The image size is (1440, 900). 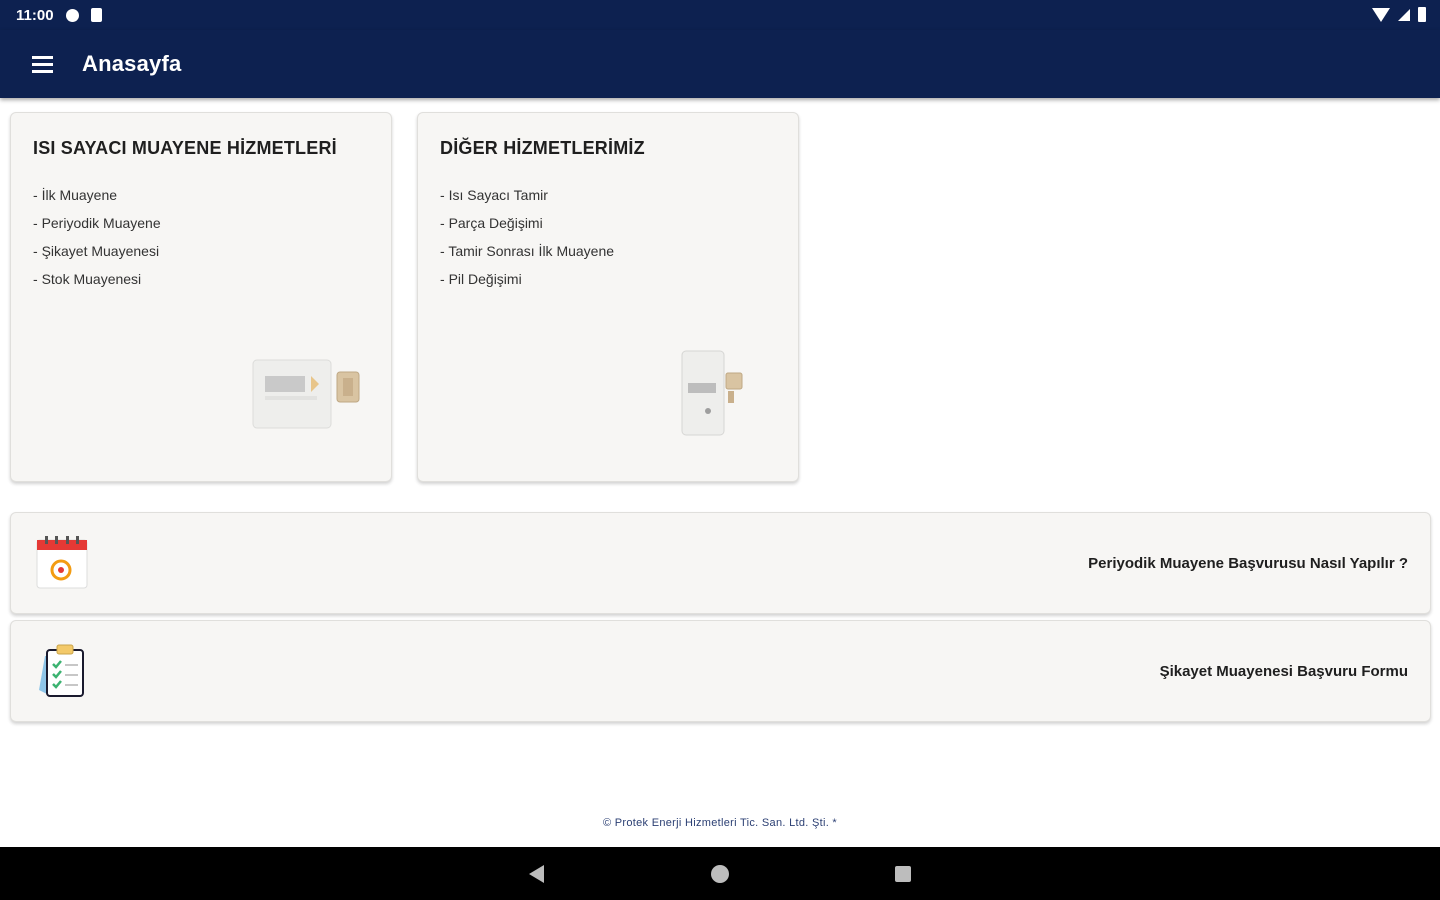 What do you see at coordinates (542, 148) in the screenshot?
I see `card-title: DİĞER HİZMETLERİMİZ` at bounding box center [542, 148].